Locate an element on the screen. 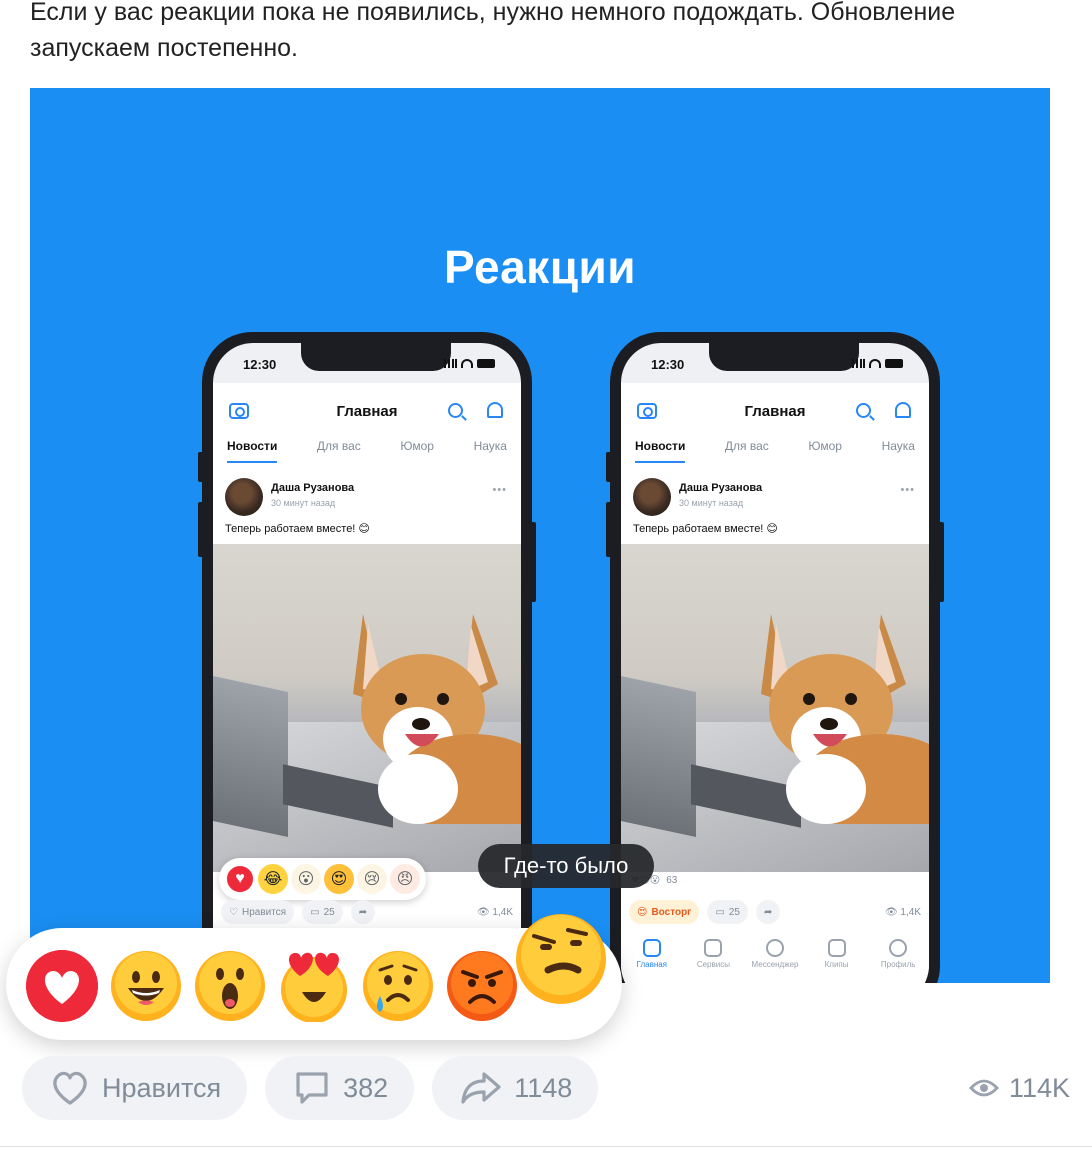 This screenshot has height=1160, width=1092. post-photo is located at coordinates (367, 708).